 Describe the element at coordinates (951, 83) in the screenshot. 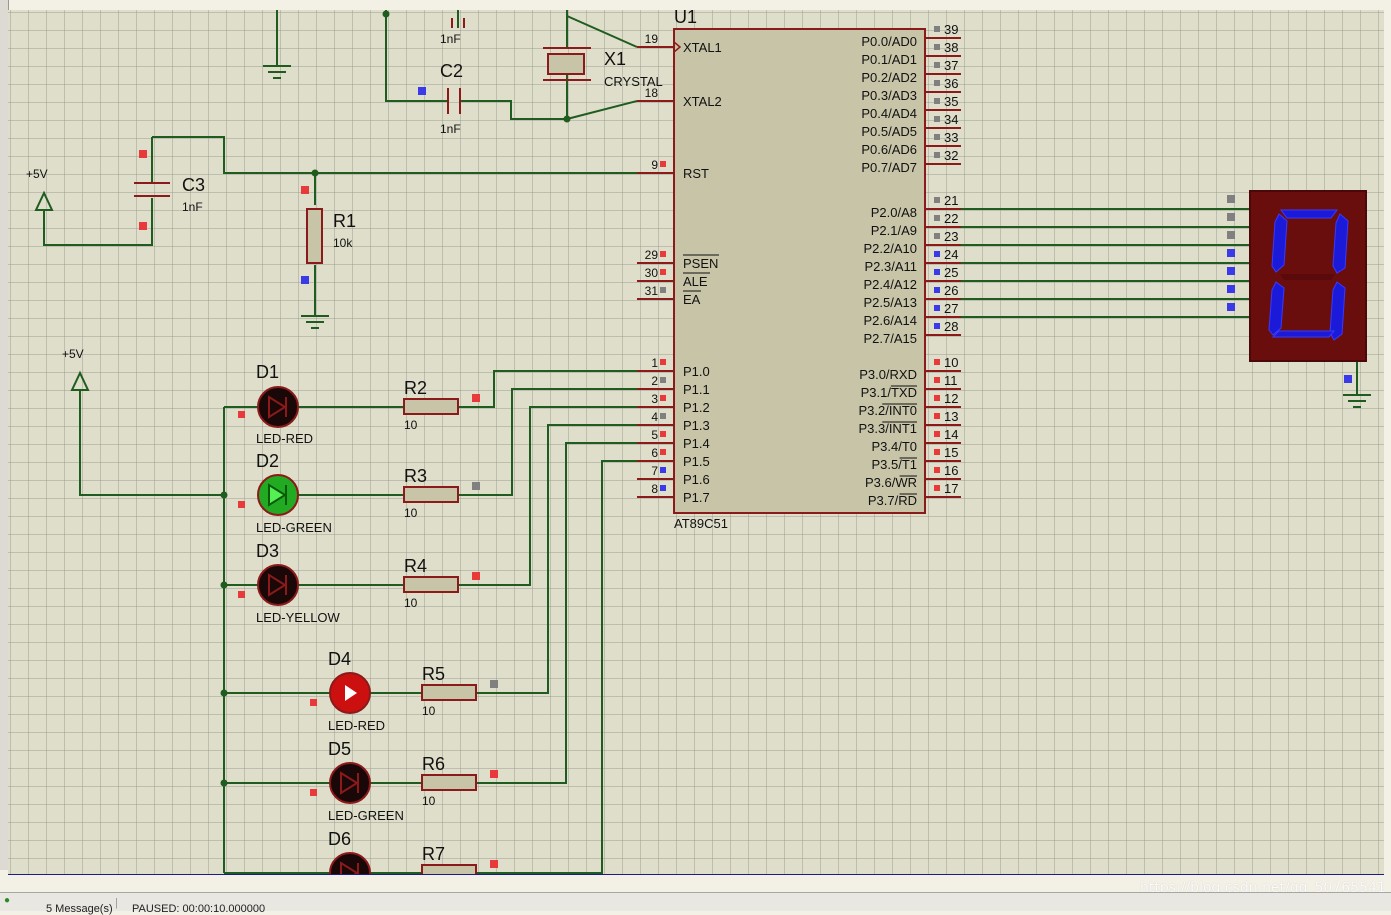

I see `pin-number: 36` at that location.